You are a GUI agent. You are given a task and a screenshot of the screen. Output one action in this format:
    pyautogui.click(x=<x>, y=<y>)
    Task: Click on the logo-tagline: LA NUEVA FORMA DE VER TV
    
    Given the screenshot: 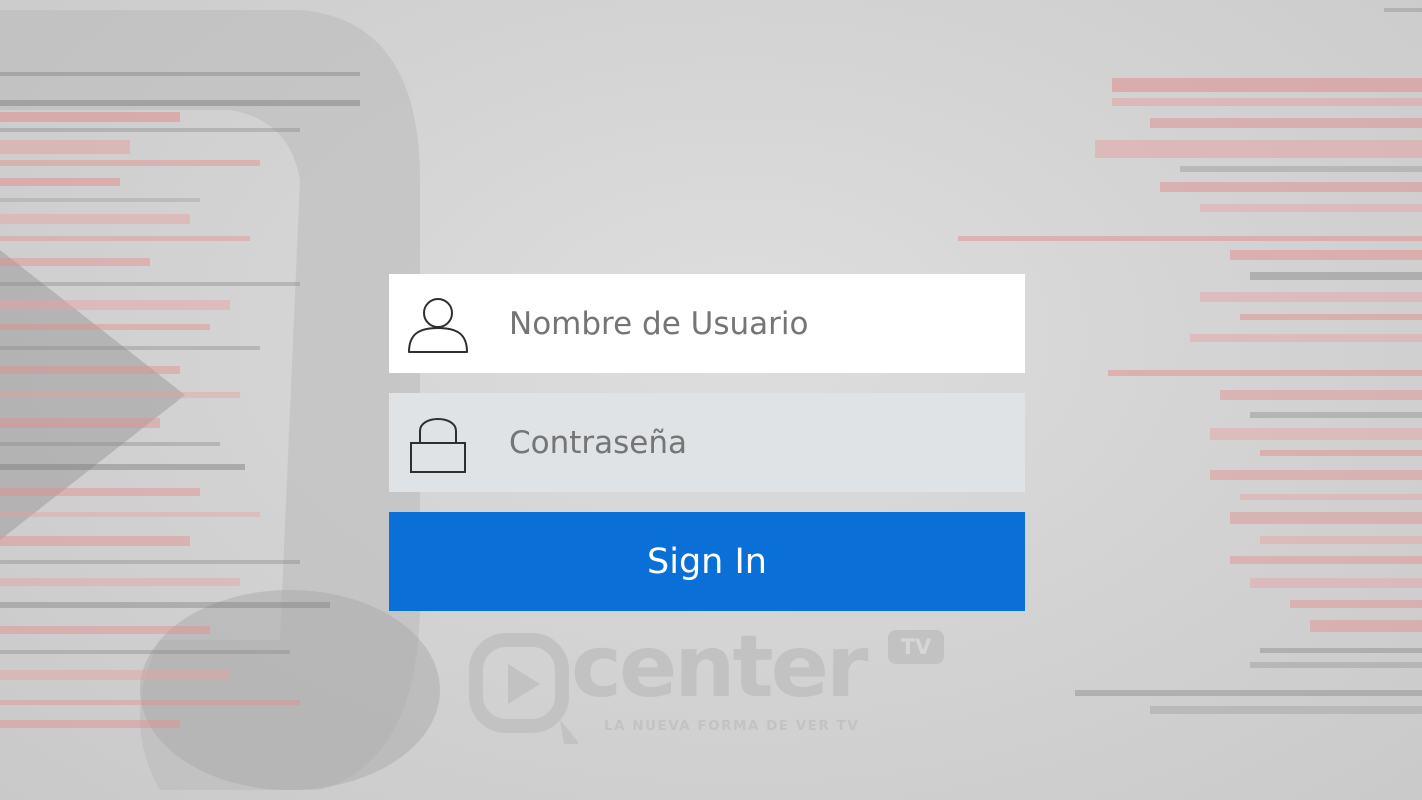 What is the action you would take?
    pyautogui.click(x=732, y=726)
    